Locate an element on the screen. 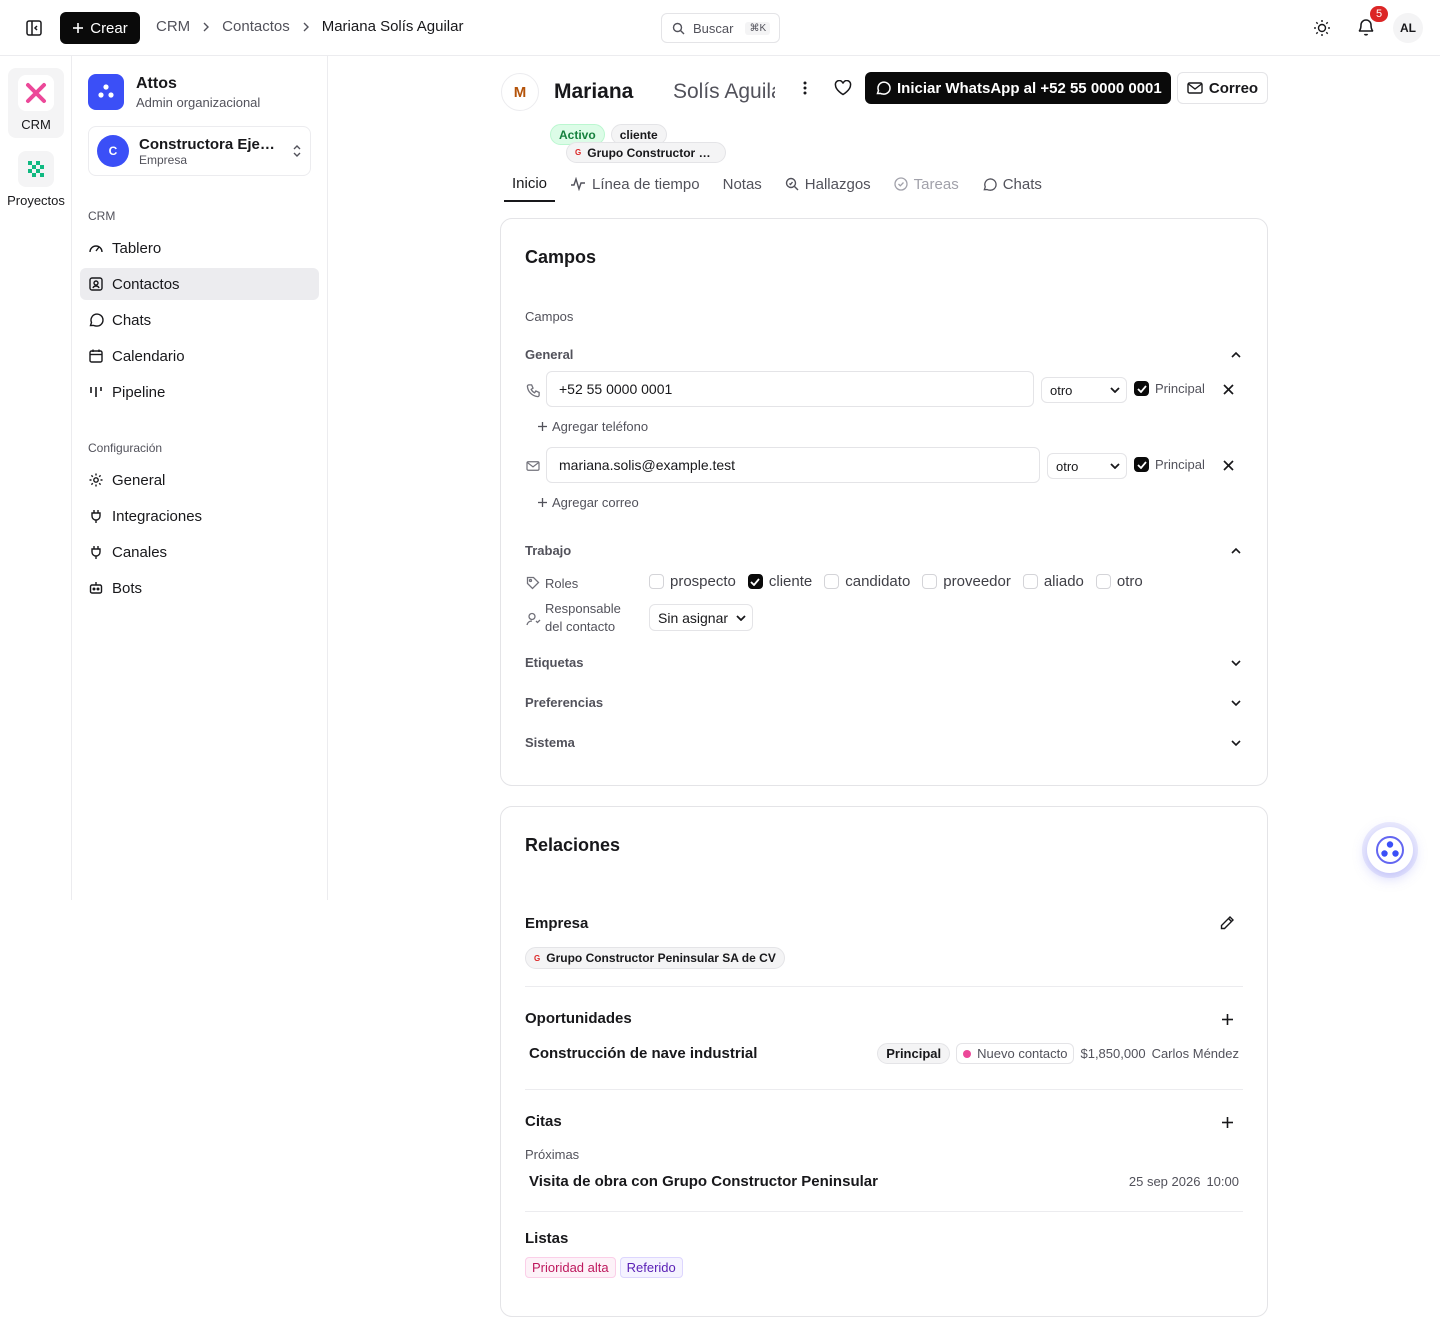 This screenshot has width=1440, height=1333. user-icon is located at coordinates (533, 619).